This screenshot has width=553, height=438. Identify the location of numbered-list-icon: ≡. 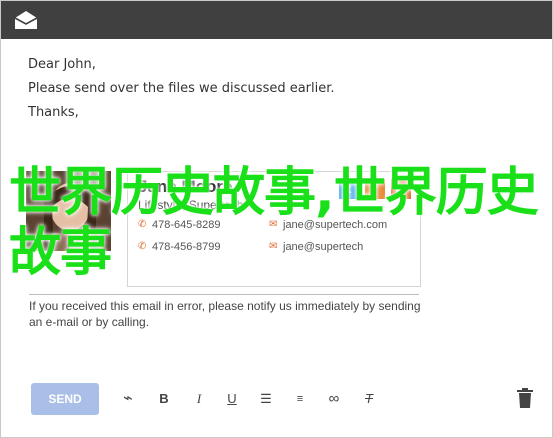
(300, 399).